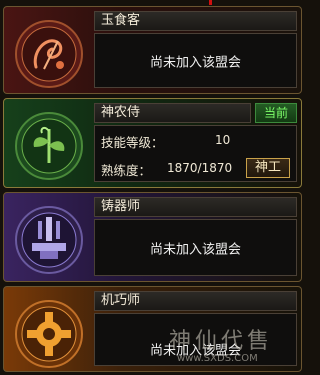 This screenshot has width=320, height=375. I want to click on profession-title-bar: 玉食客, so click(195, 21).